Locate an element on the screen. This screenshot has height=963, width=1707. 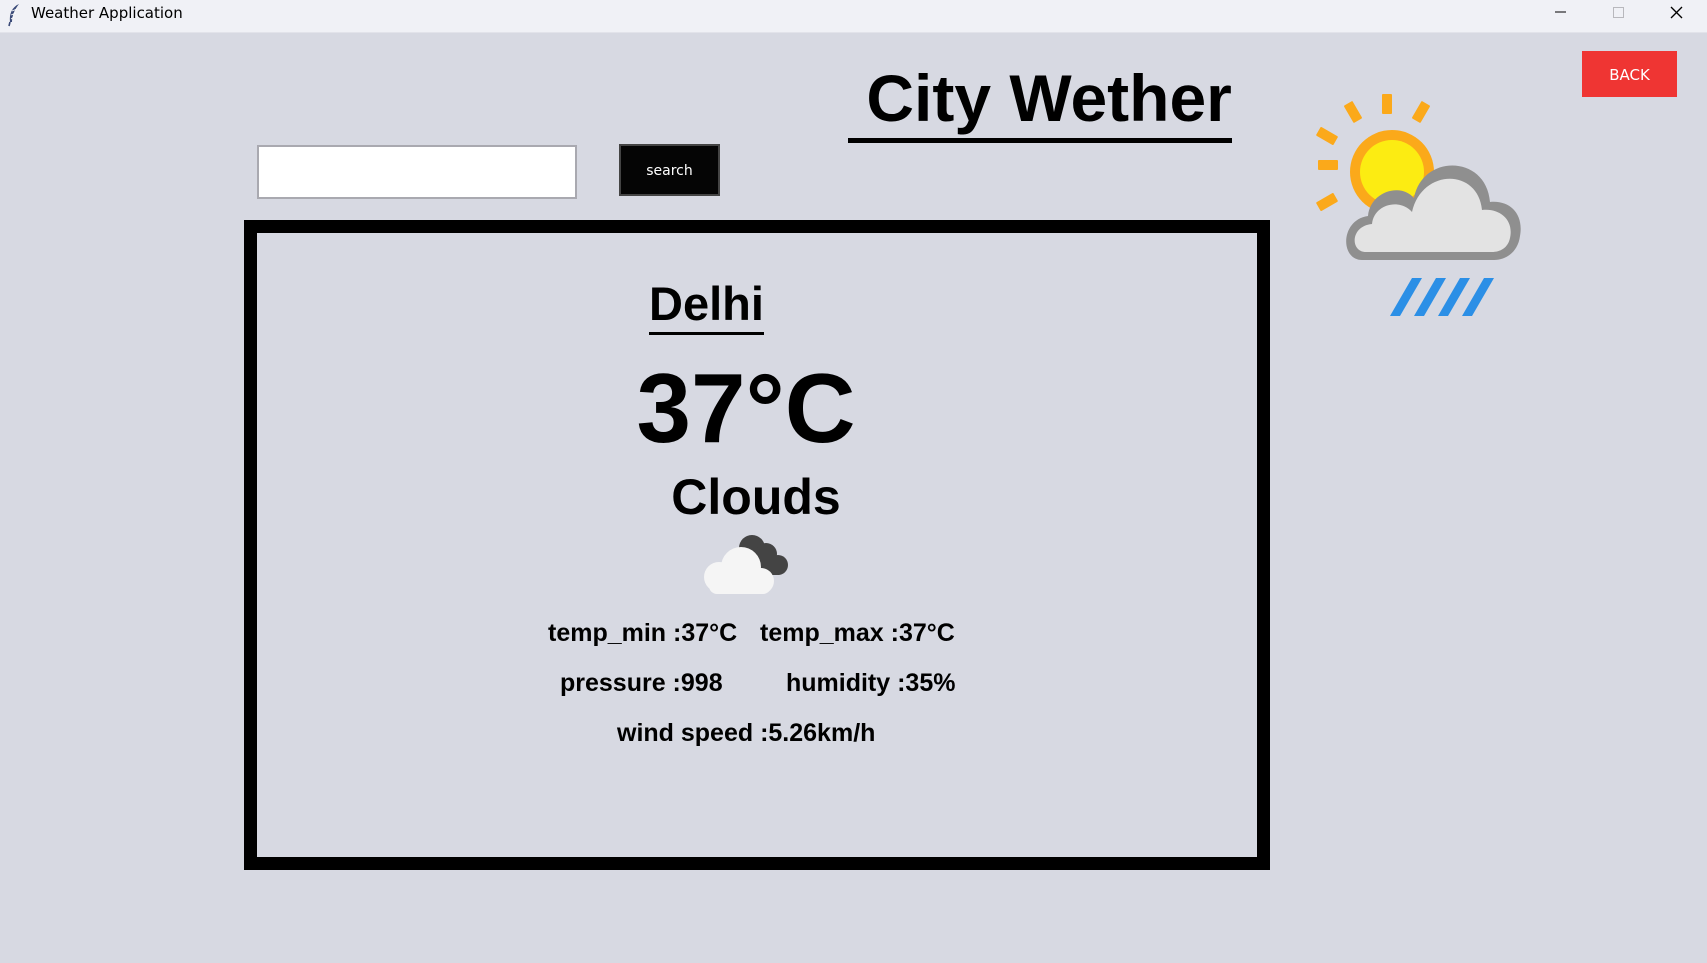
close-button is located at coordinates (1677, 16).